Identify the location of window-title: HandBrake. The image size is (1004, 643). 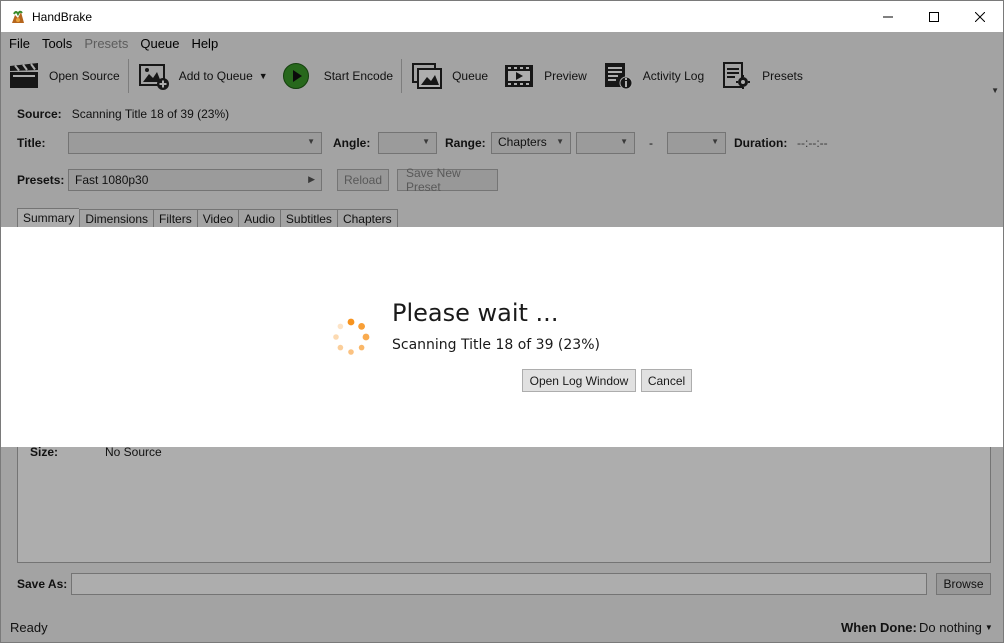
(62, 16).